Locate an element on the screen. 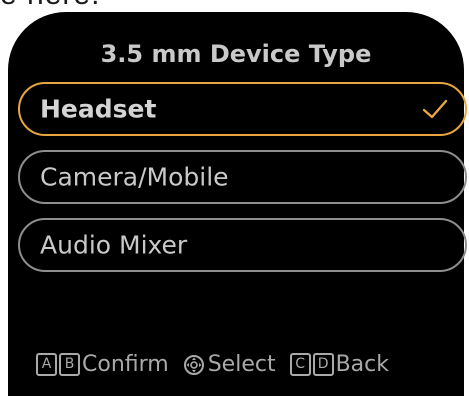 The height and width of the screenshot is (396, 469). b-button-icon: B is located at coordinates (69, 364).